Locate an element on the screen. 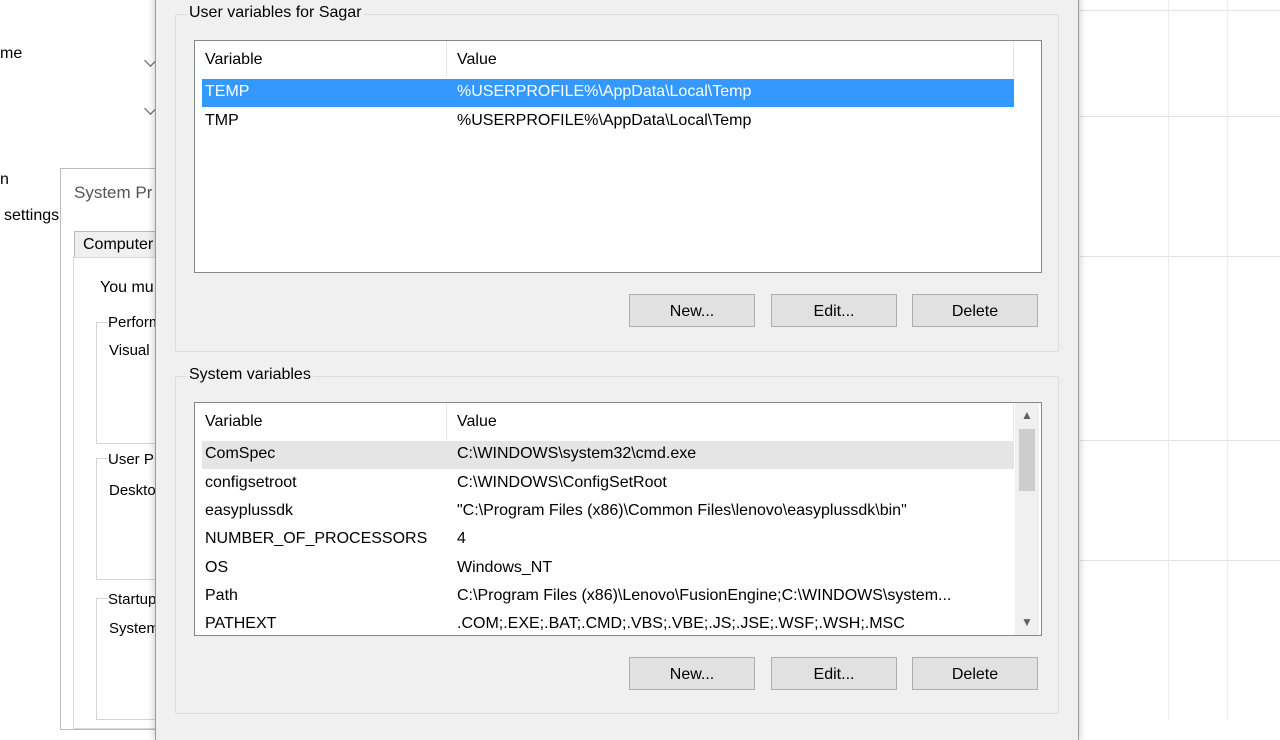  bg-home-fragment: me is located at coordinates (11, 53).